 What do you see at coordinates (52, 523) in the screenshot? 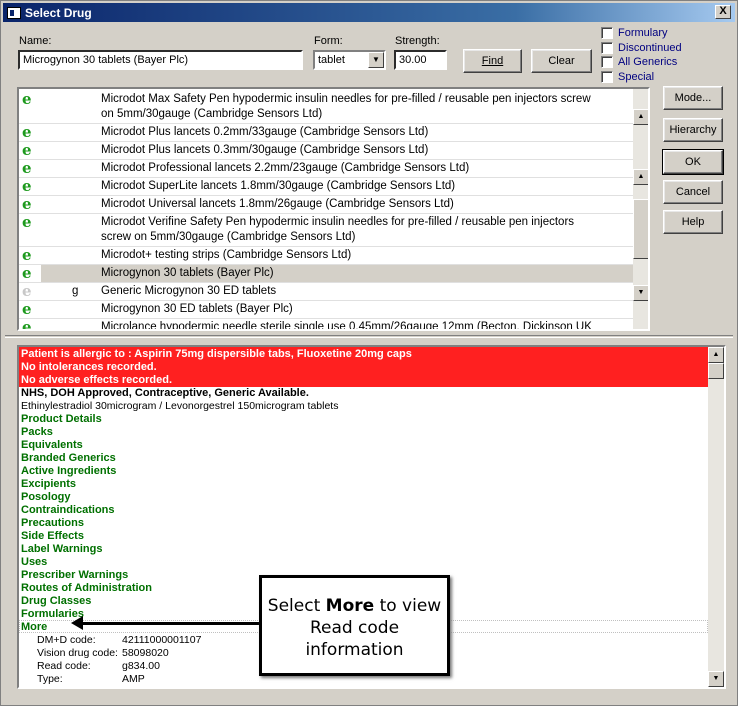
I see `precautions-link: Precautions` at bounding box center [52, 523].